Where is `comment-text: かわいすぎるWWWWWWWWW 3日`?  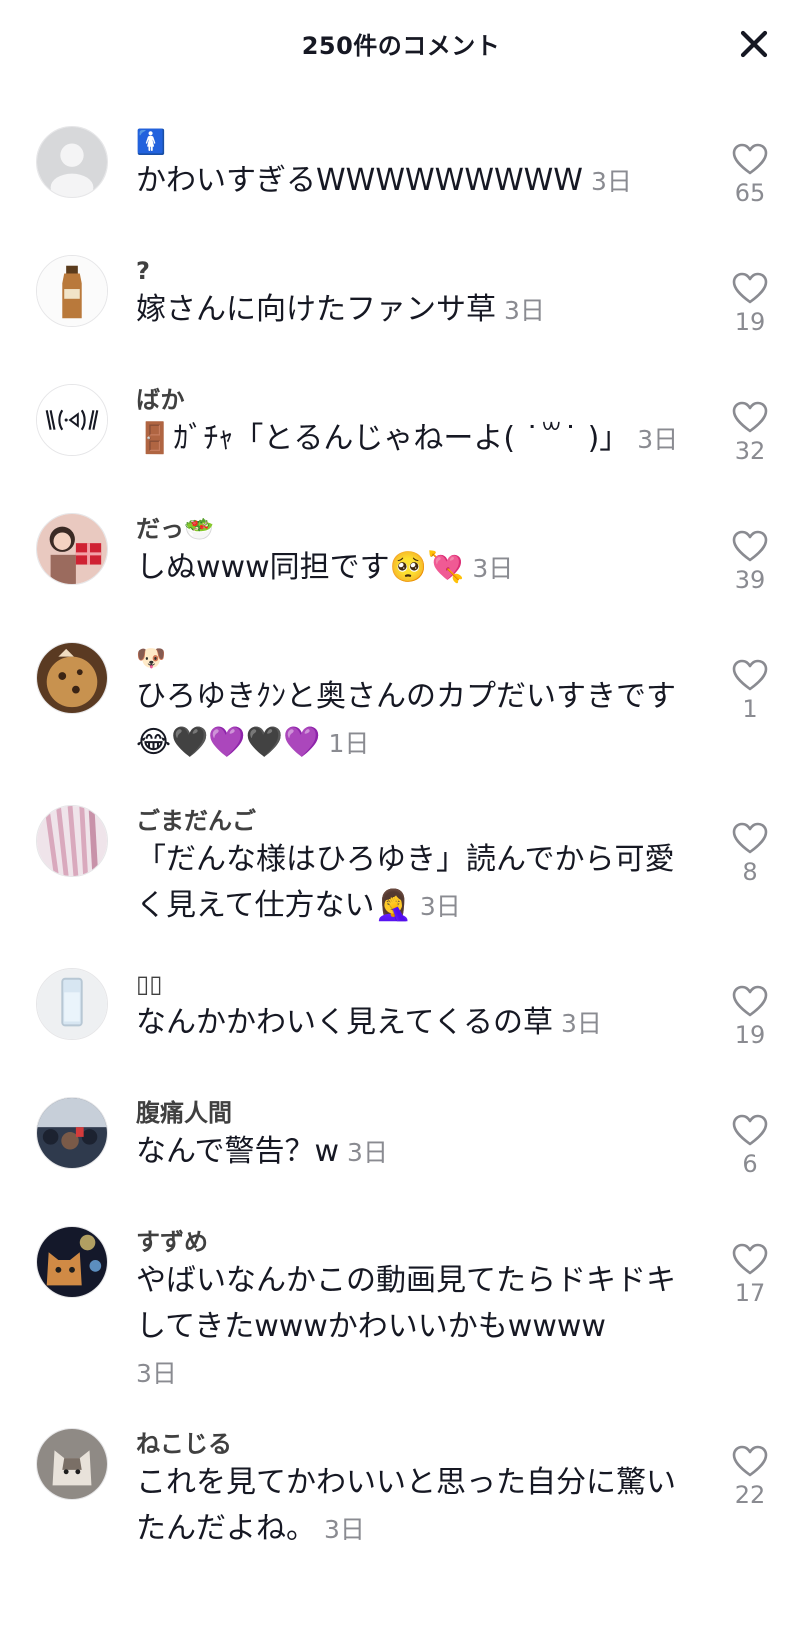 comment-text: かわいすぎるWWWWWWWWW 3日 is located at coordinates (416, 181).